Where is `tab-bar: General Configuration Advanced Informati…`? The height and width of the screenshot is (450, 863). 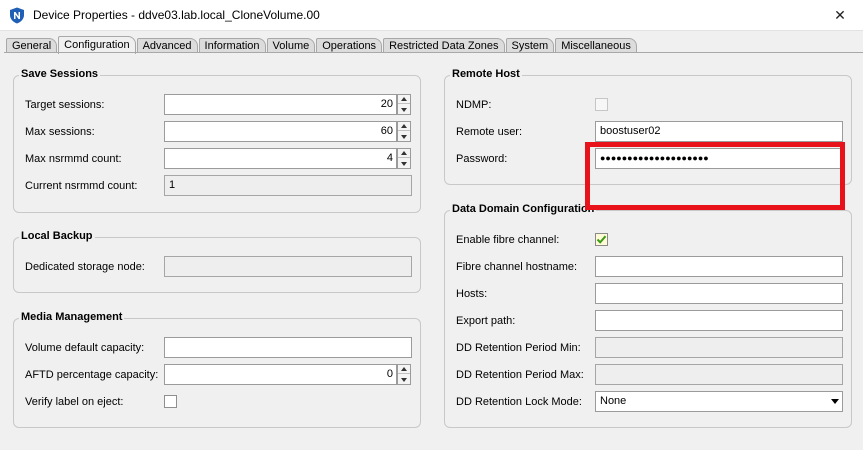 tab-bar: General Configuration Advanced Informati… is located at coordinates (322, 44).